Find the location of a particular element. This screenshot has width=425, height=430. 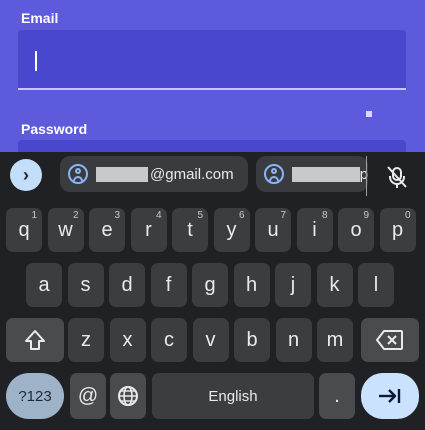

chevron-right-icon: › is located at coordinates (26, 174).